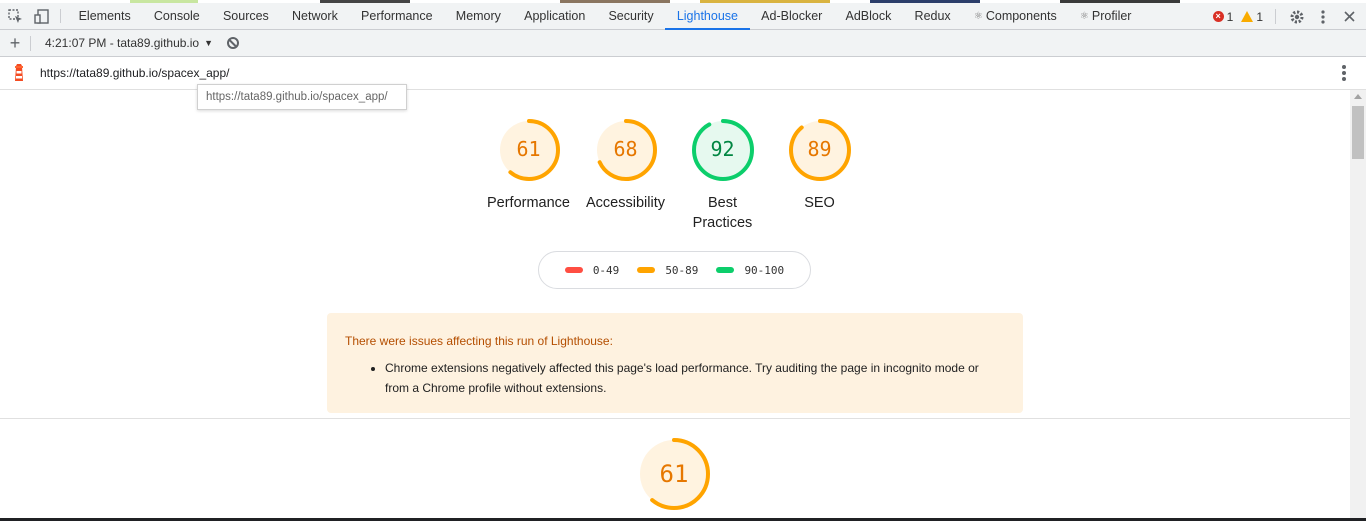  I want to click on lighthouse-toolbar: + 4:21:07 PM - tata89.github.io ▼, so click(683, 43).